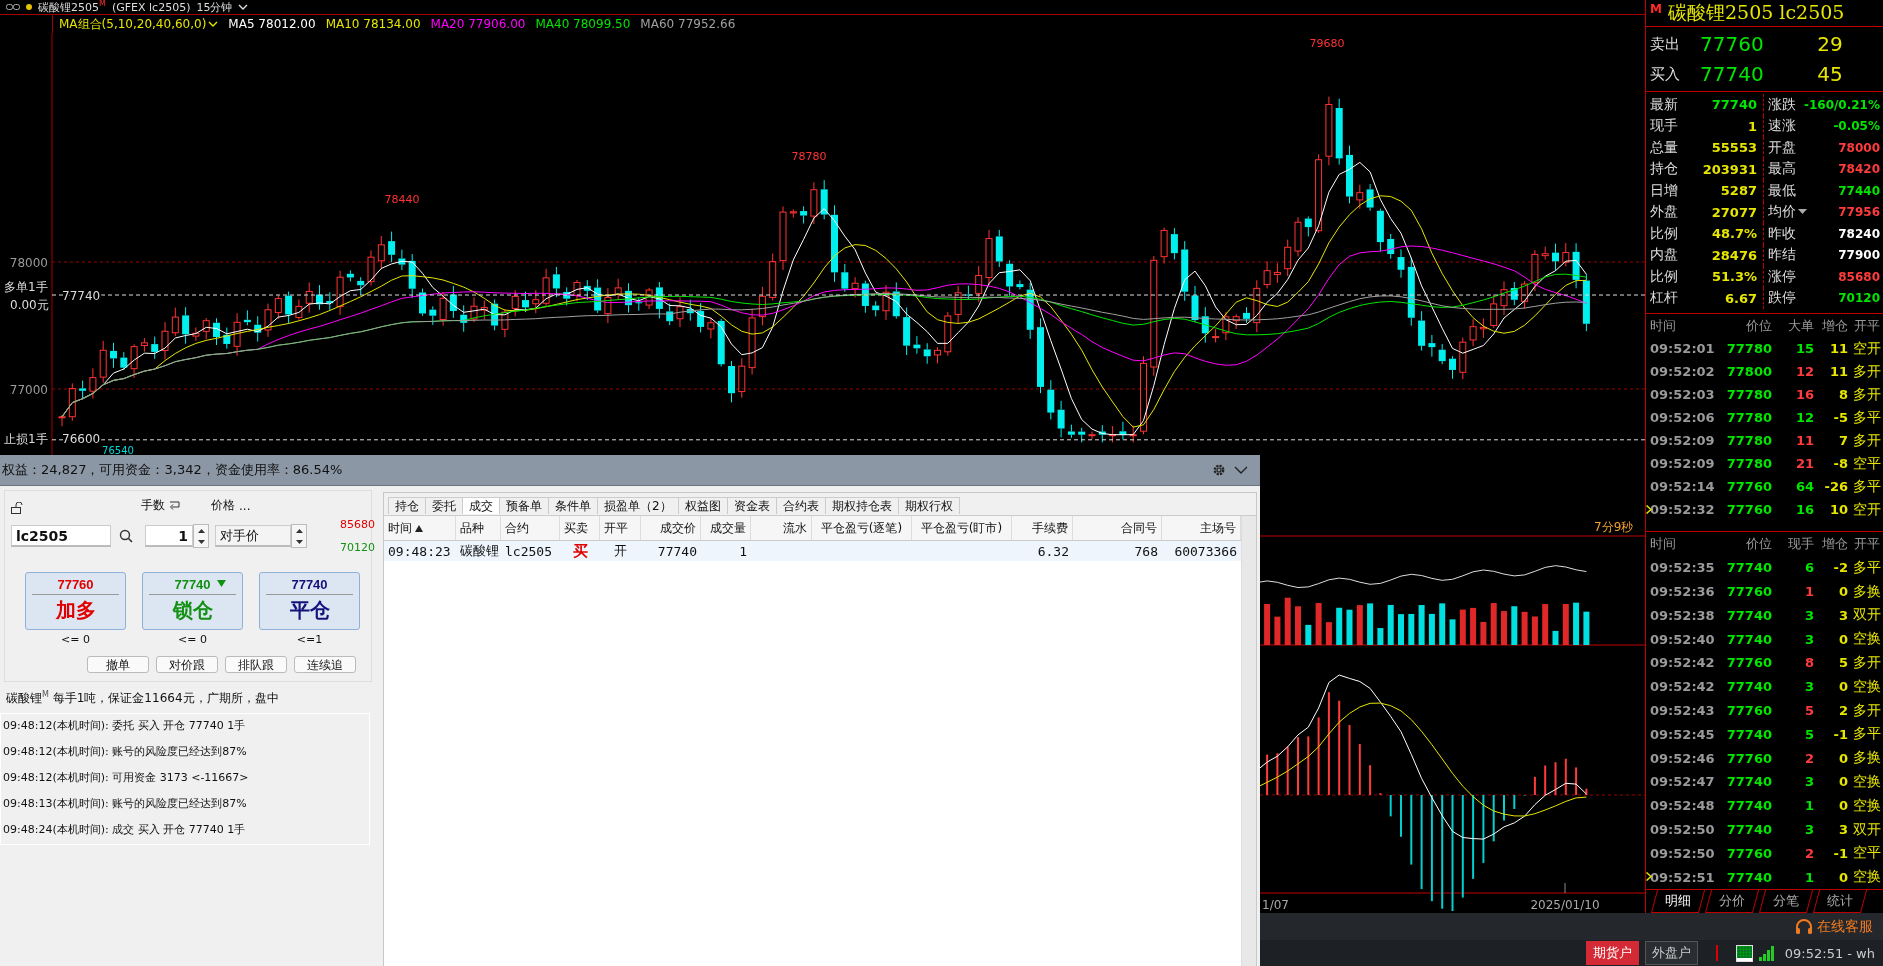 The width and height of the screenshot is (1883, 966). What do you see at coordinates (620, 551) in the screenshot?
I see `table-cell-text: 开` at bounding box center [620, 551].